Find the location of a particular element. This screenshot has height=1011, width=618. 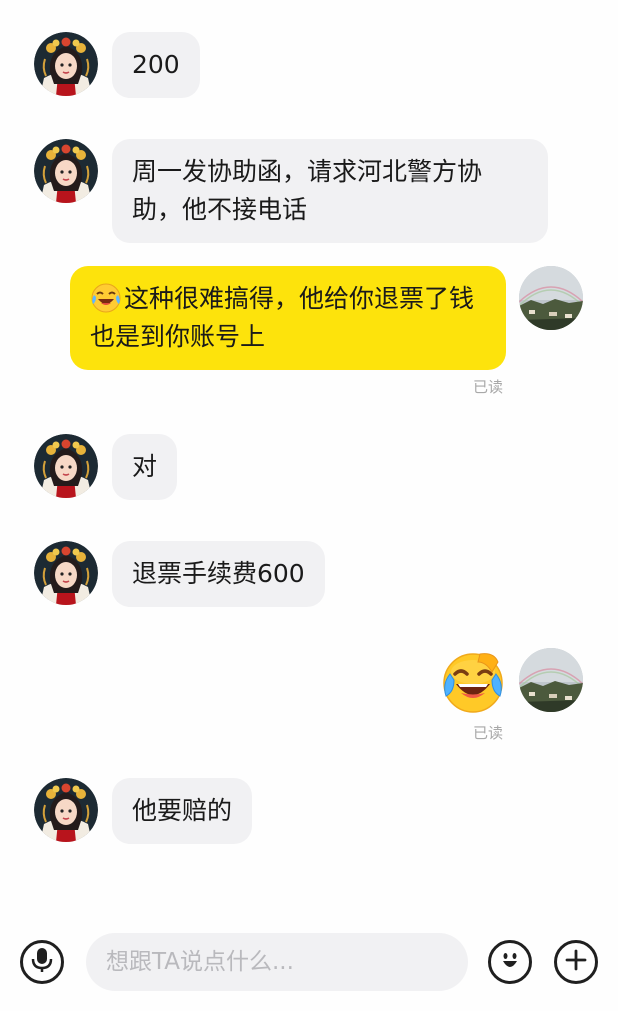

message-bubble-incoming: 退票手续费600 is located at coordinates (218, 574).